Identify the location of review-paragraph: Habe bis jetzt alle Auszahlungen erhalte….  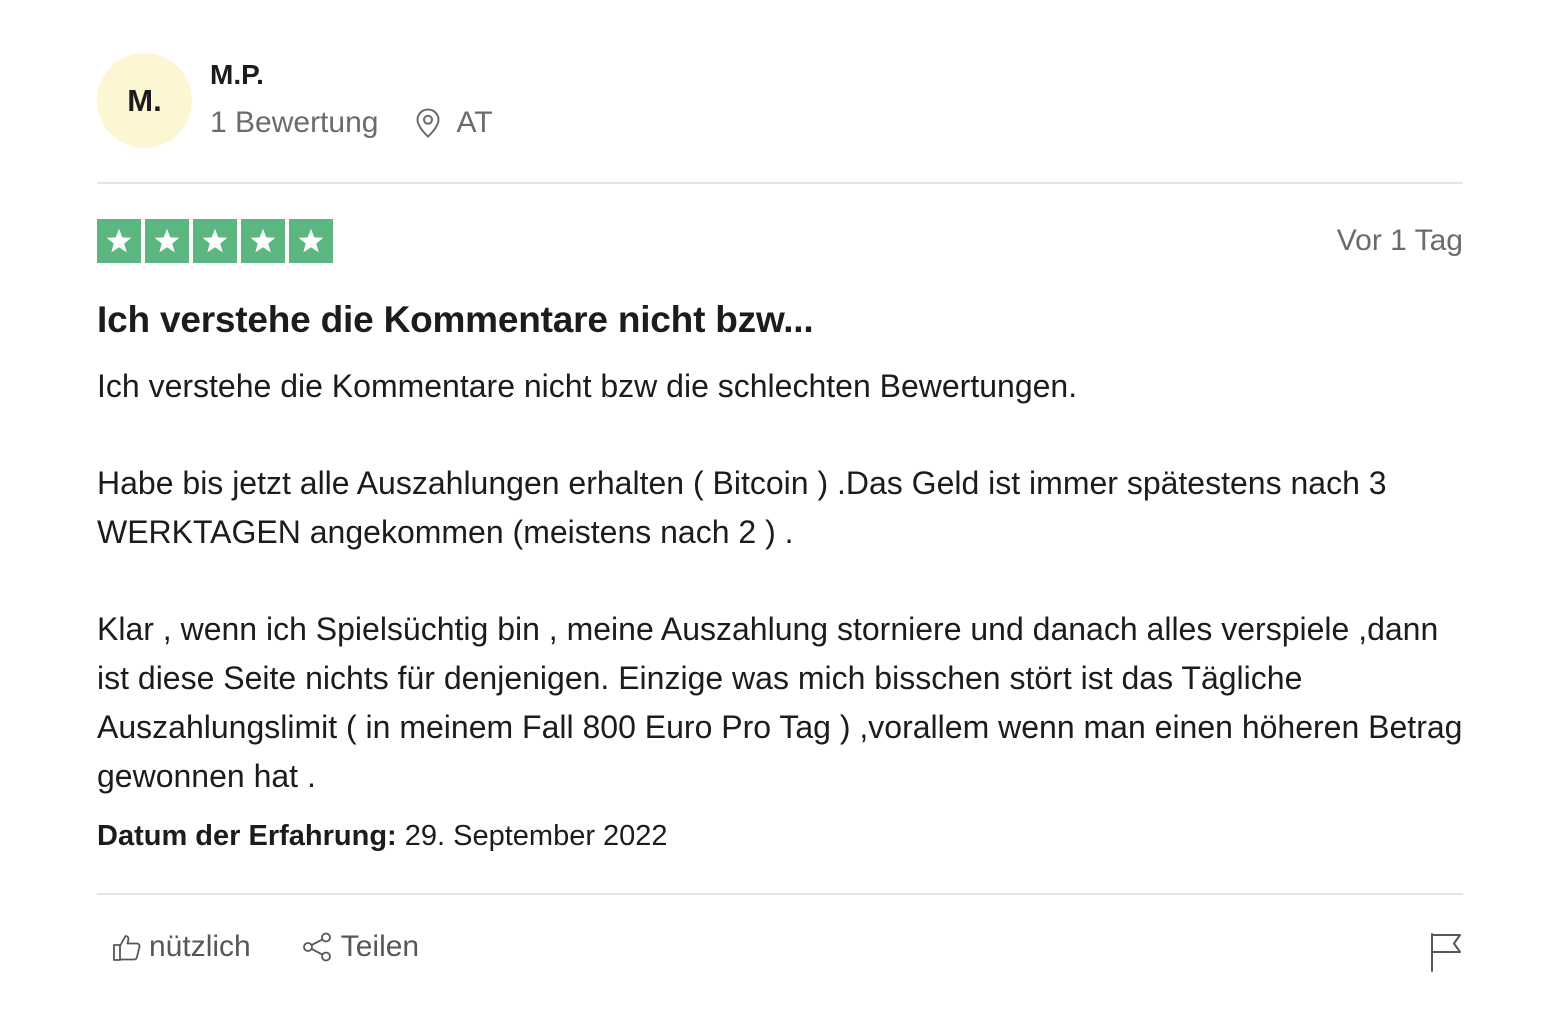
(742, 508).